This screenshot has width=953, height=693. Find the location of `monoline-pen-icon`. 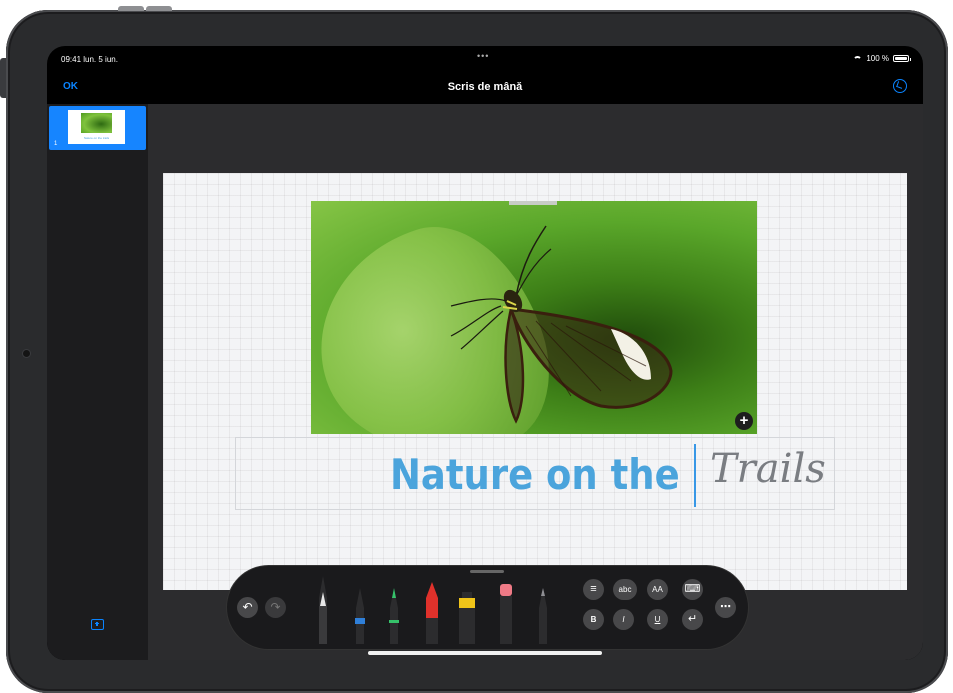

monoline-pen-icon is located at coordinates (323, 610).